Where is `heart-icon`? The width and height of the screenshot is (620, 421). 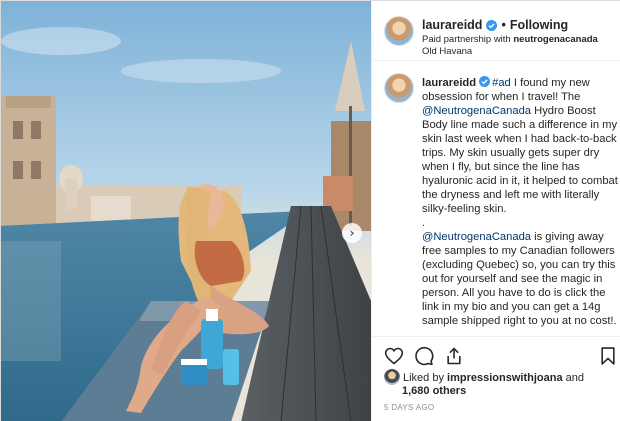 heart-icon is located at coordinates (394, 356).